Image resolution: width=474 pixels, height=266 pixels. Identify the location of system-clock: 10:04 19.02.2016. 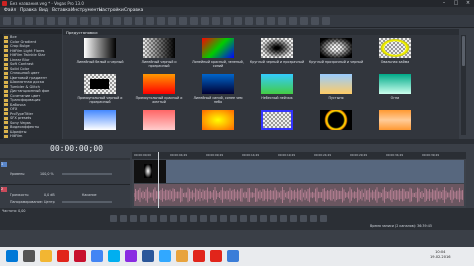
(440, 255).